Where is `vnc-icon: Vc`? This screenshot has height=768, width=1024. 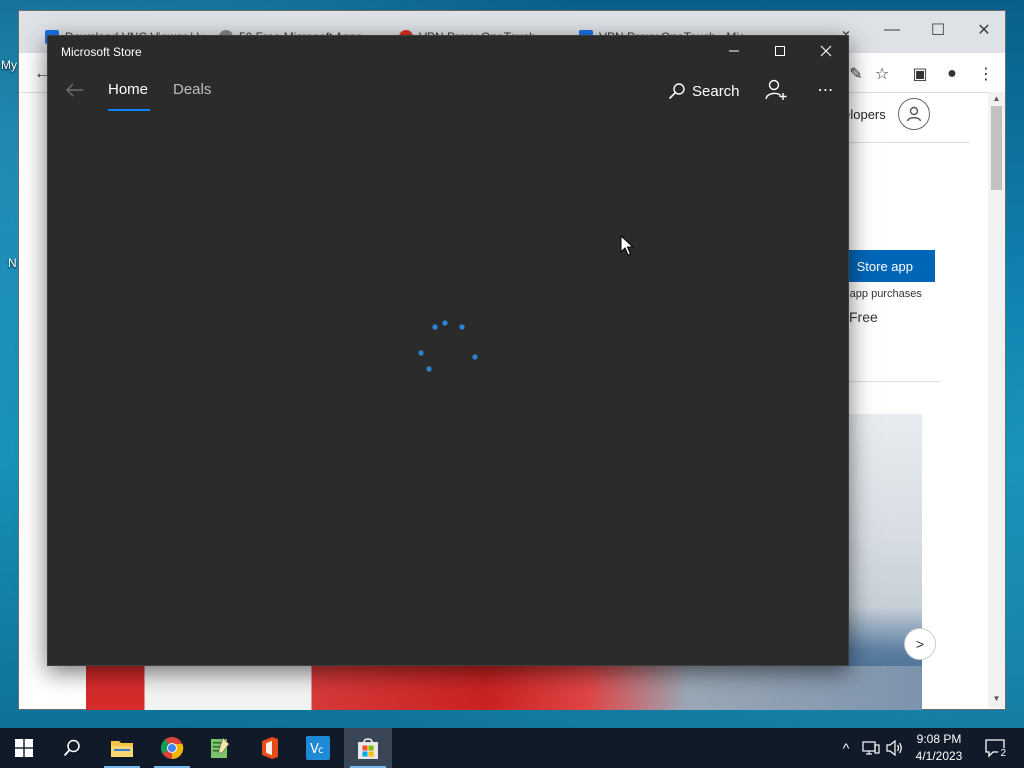
vnc-icon: Vc is located at coordinates (318, 748).